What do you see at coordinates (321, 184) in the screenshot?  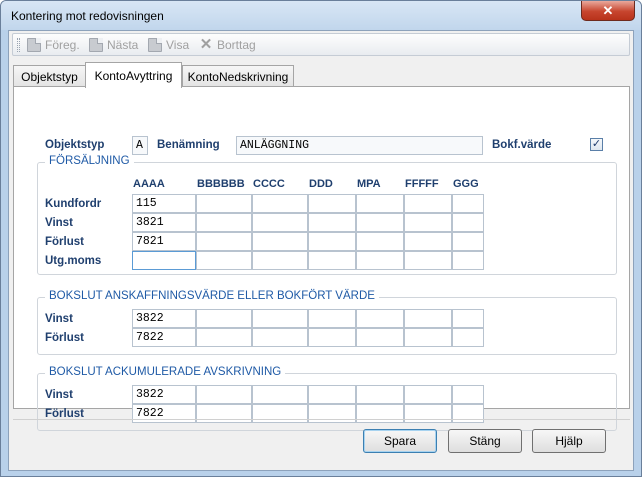 I see `column-header: DDD` at bounding box center [321, 184].